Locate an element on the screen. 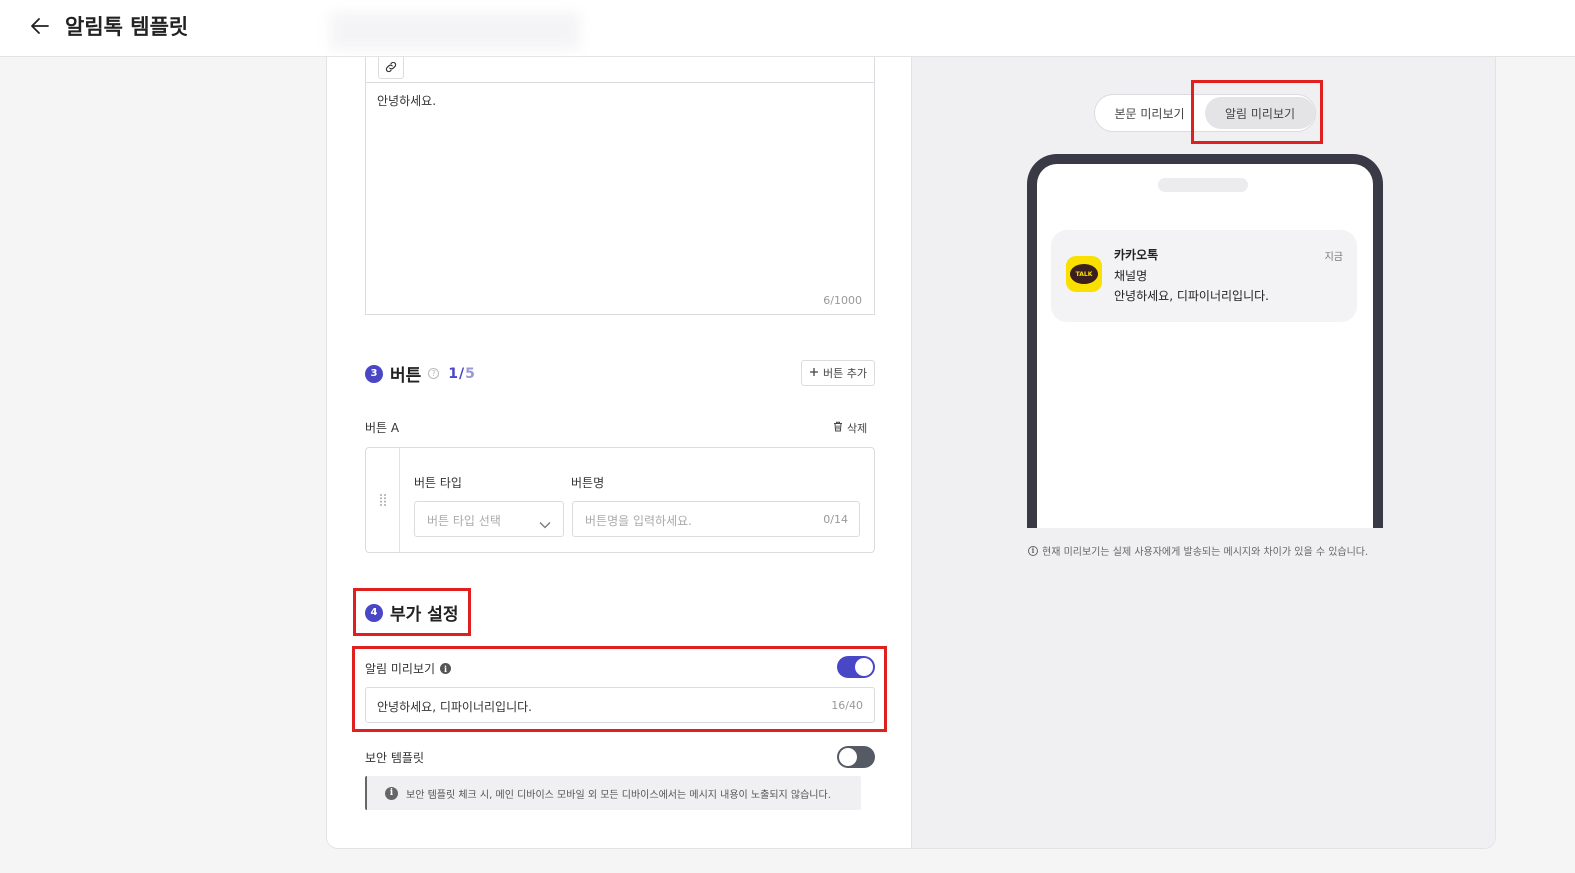  help-icon: ? is located at coordinates (434, 373).